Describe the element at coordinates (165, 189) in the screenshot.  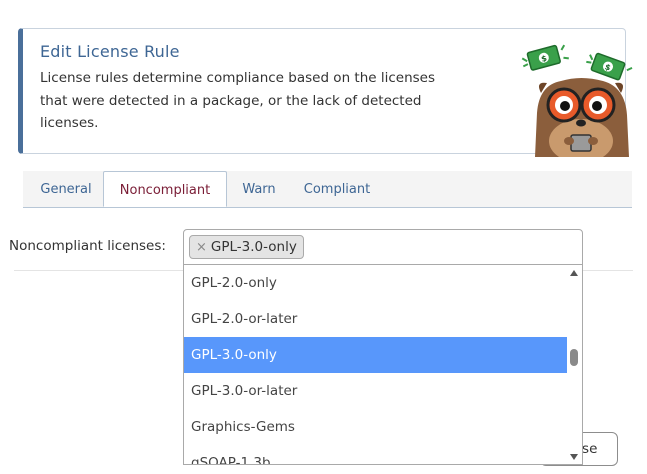
I see `tab-noncompliant: Noncompliant` at that location.